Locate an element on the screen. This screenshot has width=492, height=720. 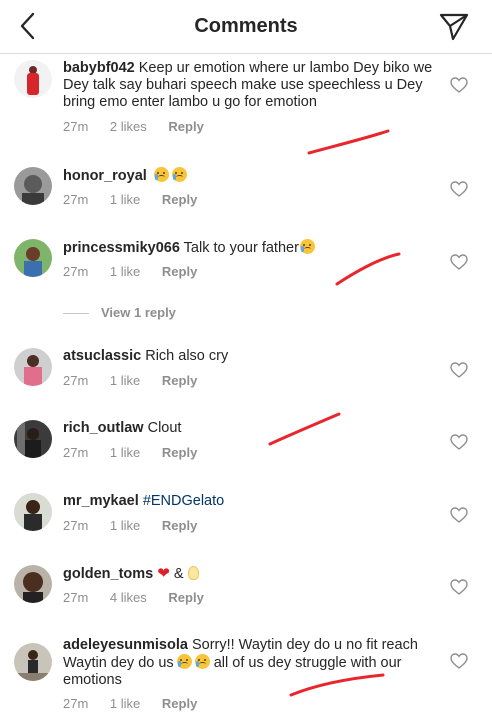
page-title: Comments is located at coordinates (246, 26).